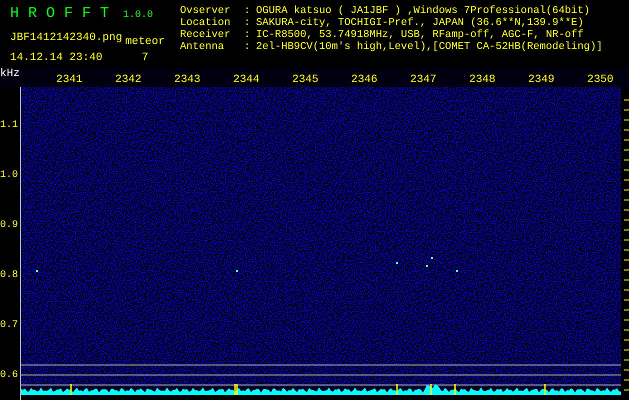 The height and width of the screenshot is (400, 629). I want to click on time-label: 2347, so click(423, 80).